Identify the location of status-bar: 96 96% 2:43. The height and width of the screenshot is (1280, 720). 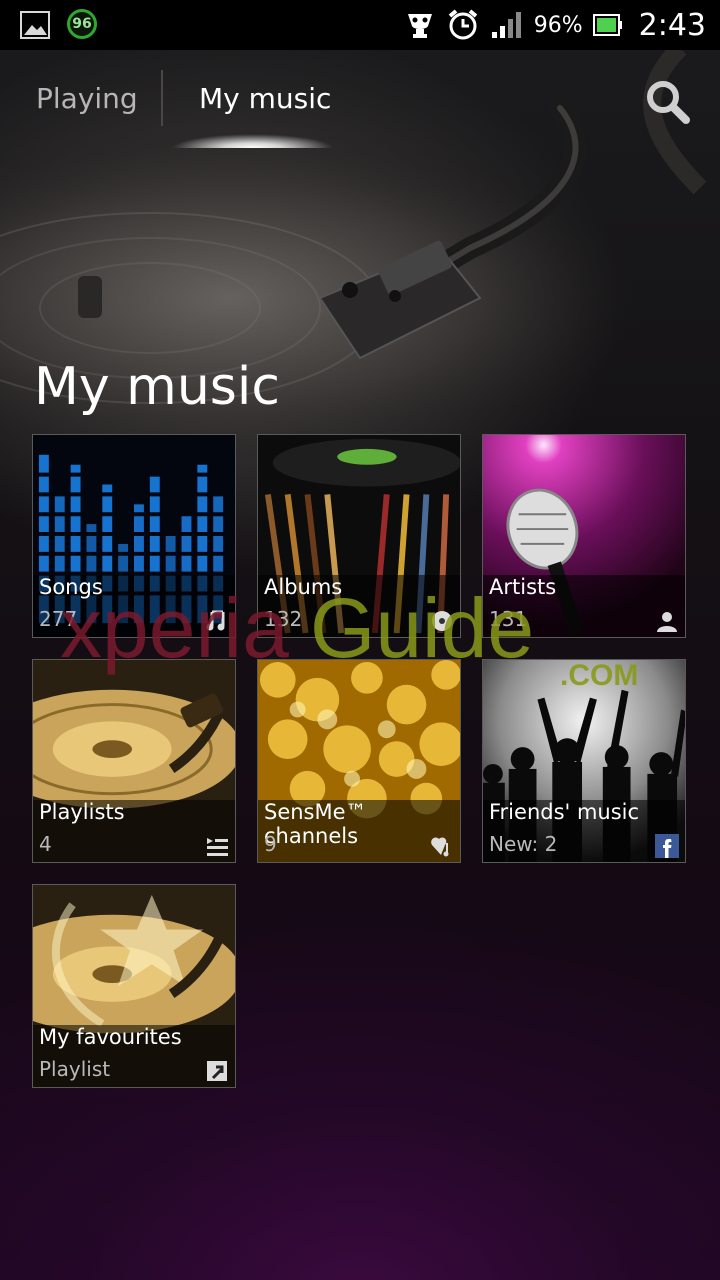
(360, 25).